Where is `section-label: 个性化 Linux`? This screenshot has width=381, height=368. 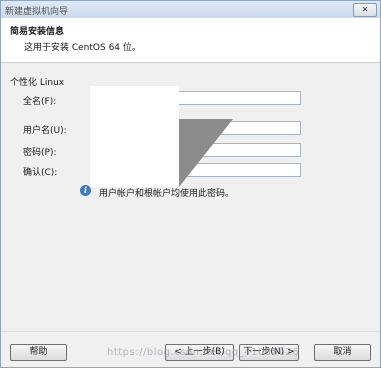 section-label: 个性化 Linux is located at coordinates (37, 83).